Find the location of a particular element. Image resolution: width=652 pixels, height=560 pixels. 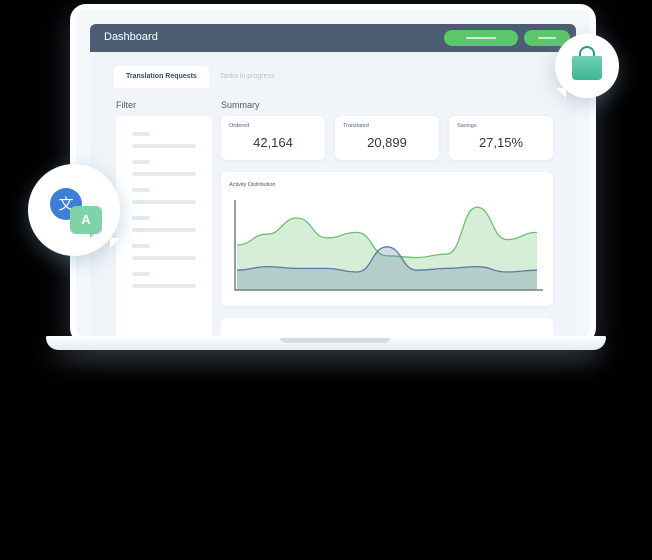

stat-label: Ordered is located at coordinates (239, 126).